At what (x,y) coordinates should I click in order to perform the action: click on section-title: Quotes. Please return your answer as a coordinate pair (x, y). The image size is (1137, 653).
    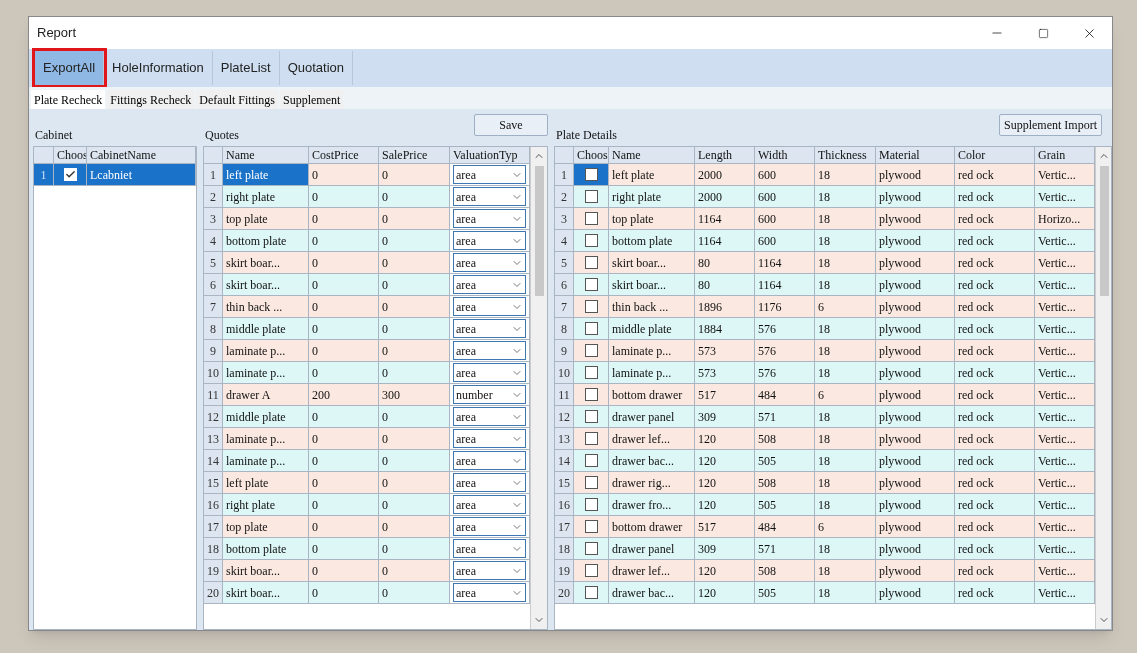
    Looking at the image, I should click on (222, 135).